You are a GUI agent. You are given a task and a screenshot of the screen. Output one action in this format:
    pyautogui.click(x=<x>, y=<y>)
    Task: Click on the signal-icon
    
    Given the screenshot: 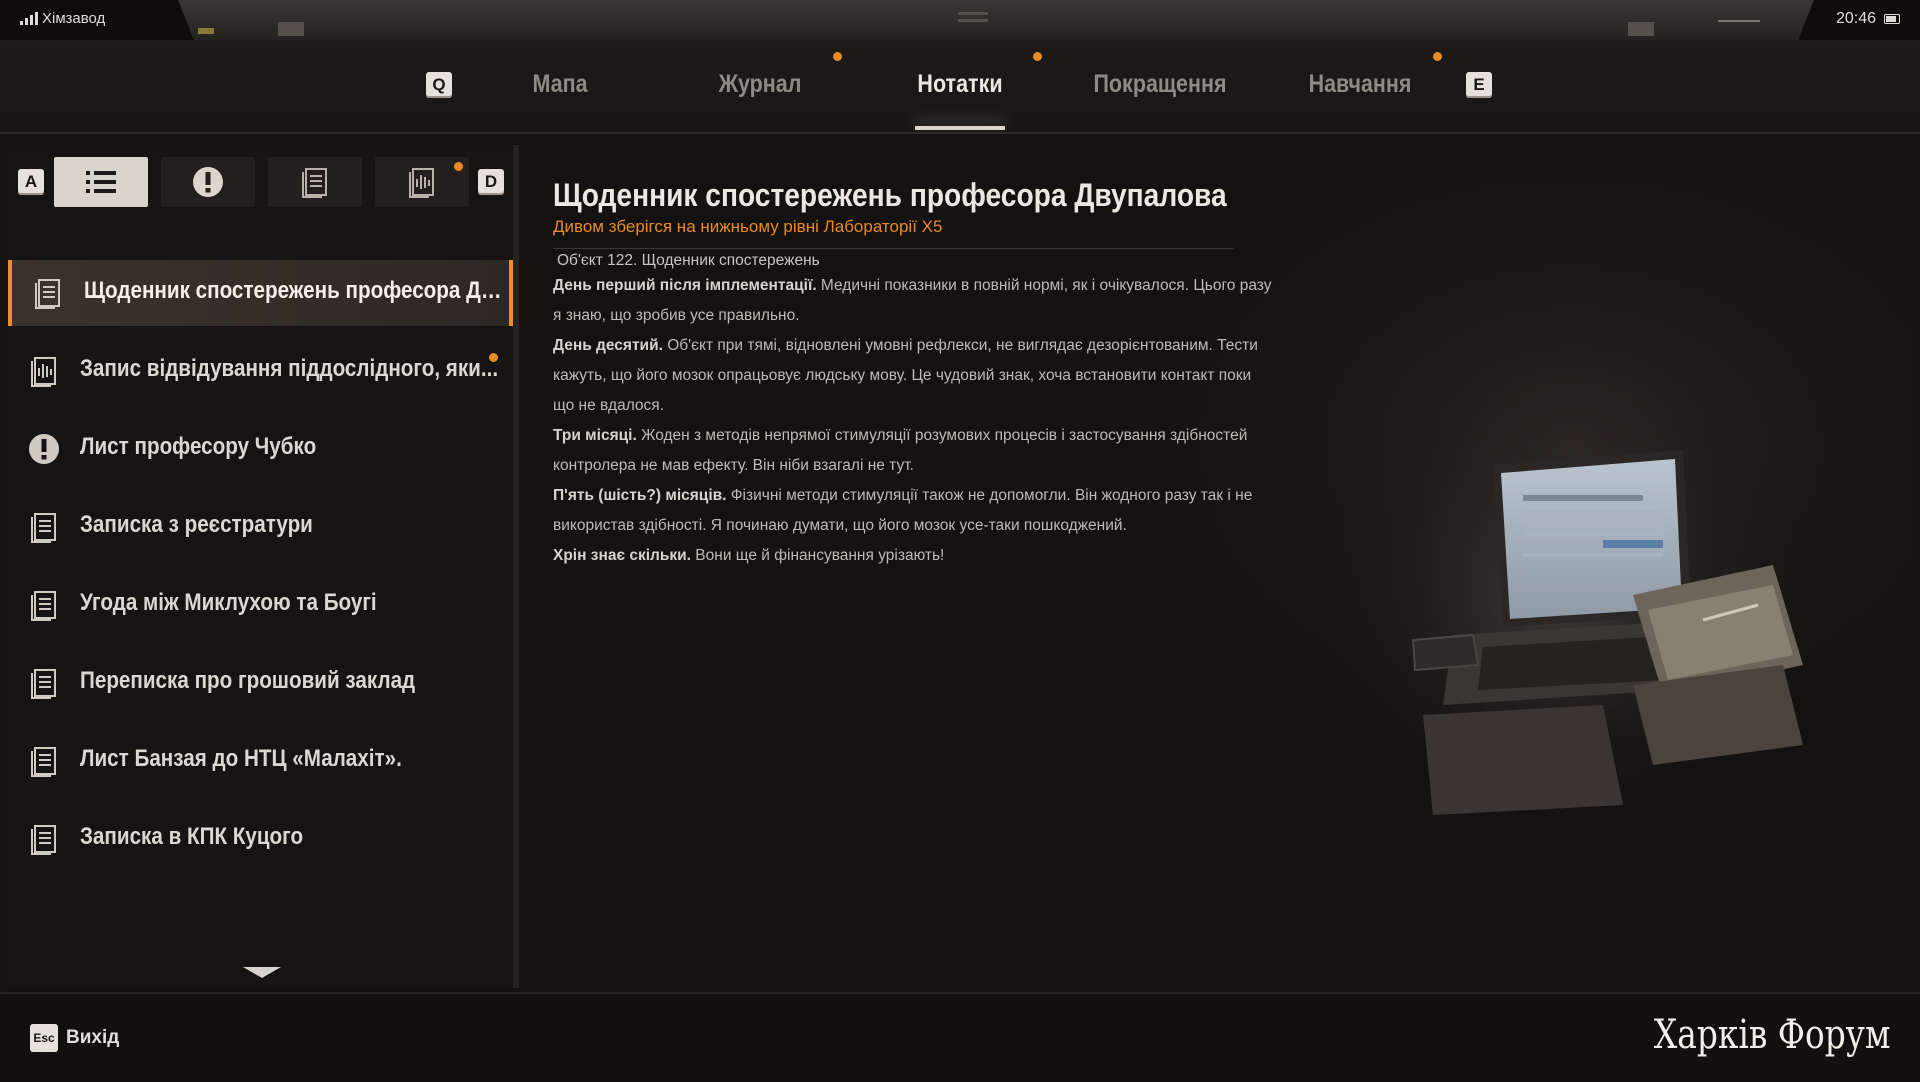 What is the action you would take?
    pyautogui.click(x=29, y=18)
    